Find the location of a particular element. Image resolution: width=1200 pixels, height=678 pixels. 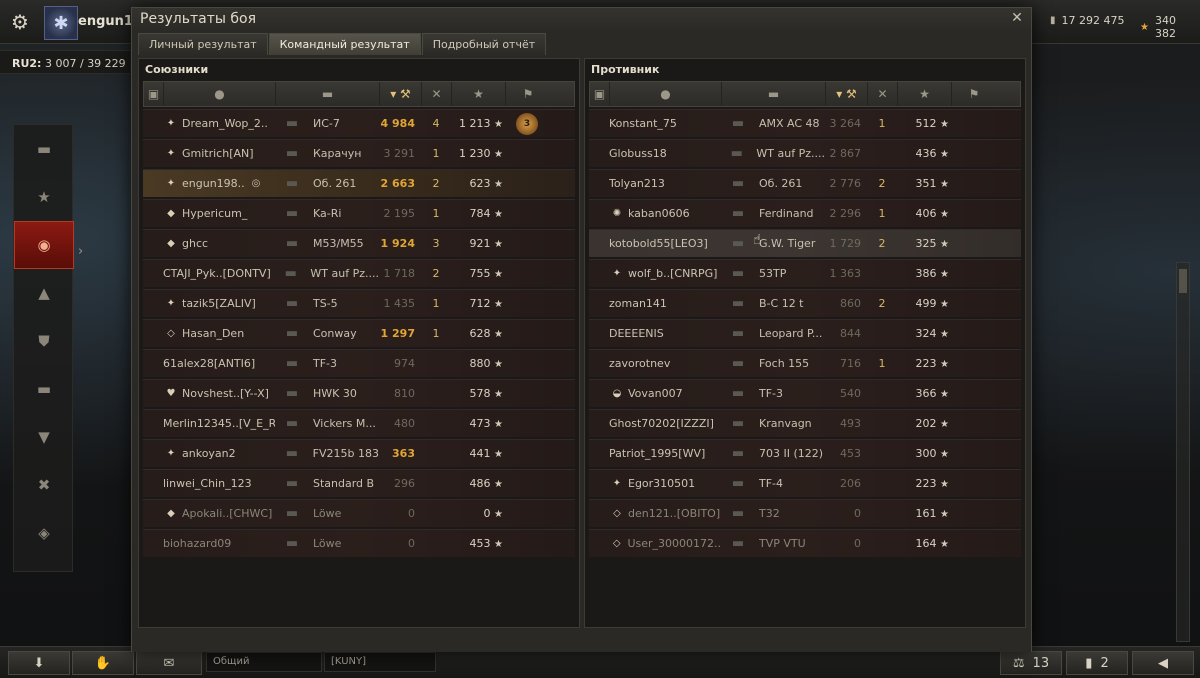

nav-equipment-icon: ▼ is located at coordinates (44, 437).